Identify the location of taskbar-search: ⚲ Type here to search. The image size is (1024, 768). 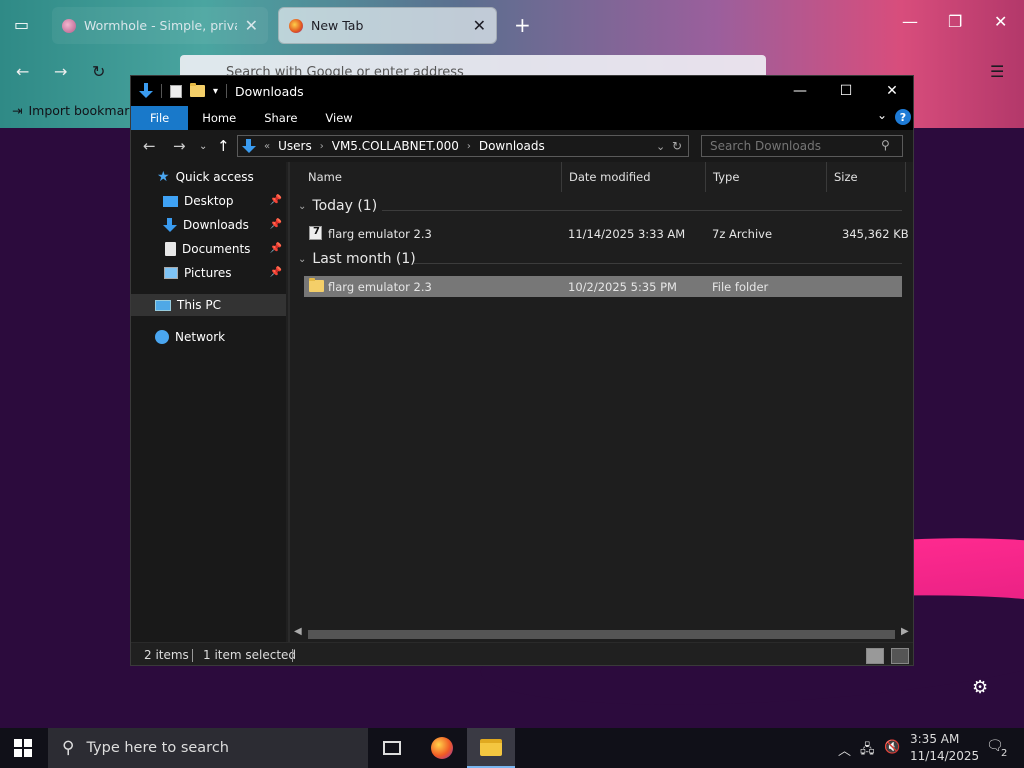
(208, 748).